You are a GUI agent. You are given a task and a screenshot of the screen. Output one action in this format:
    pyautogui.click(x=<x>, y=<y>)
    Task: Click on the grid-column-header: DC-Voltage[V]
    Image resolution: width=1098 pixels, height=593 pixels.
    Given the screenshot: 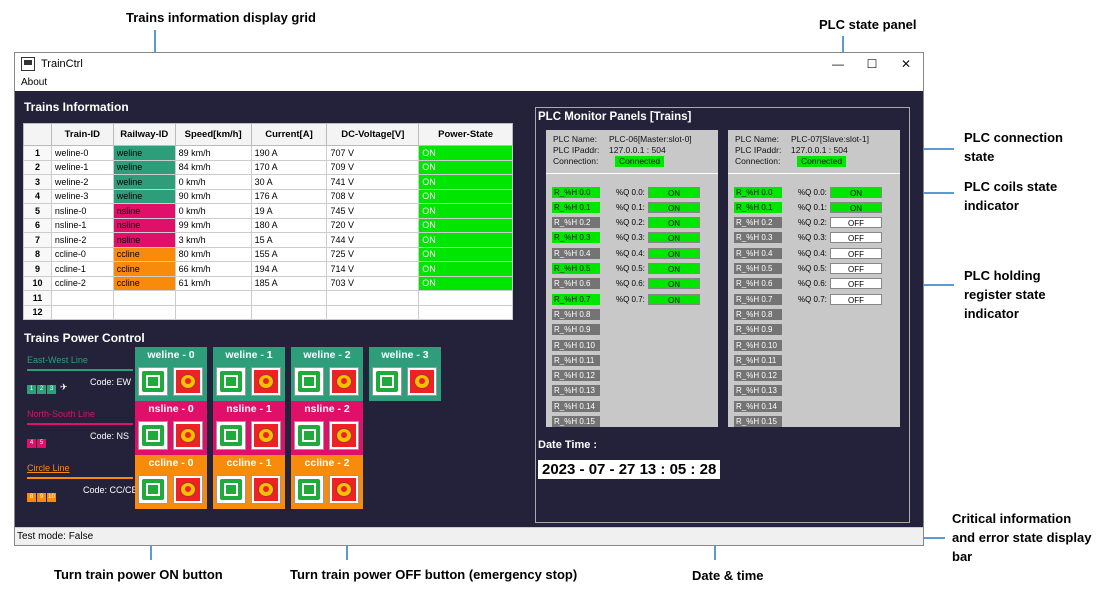 What is the action you would take?
    pyautogui.click(x=373, y=134)
    